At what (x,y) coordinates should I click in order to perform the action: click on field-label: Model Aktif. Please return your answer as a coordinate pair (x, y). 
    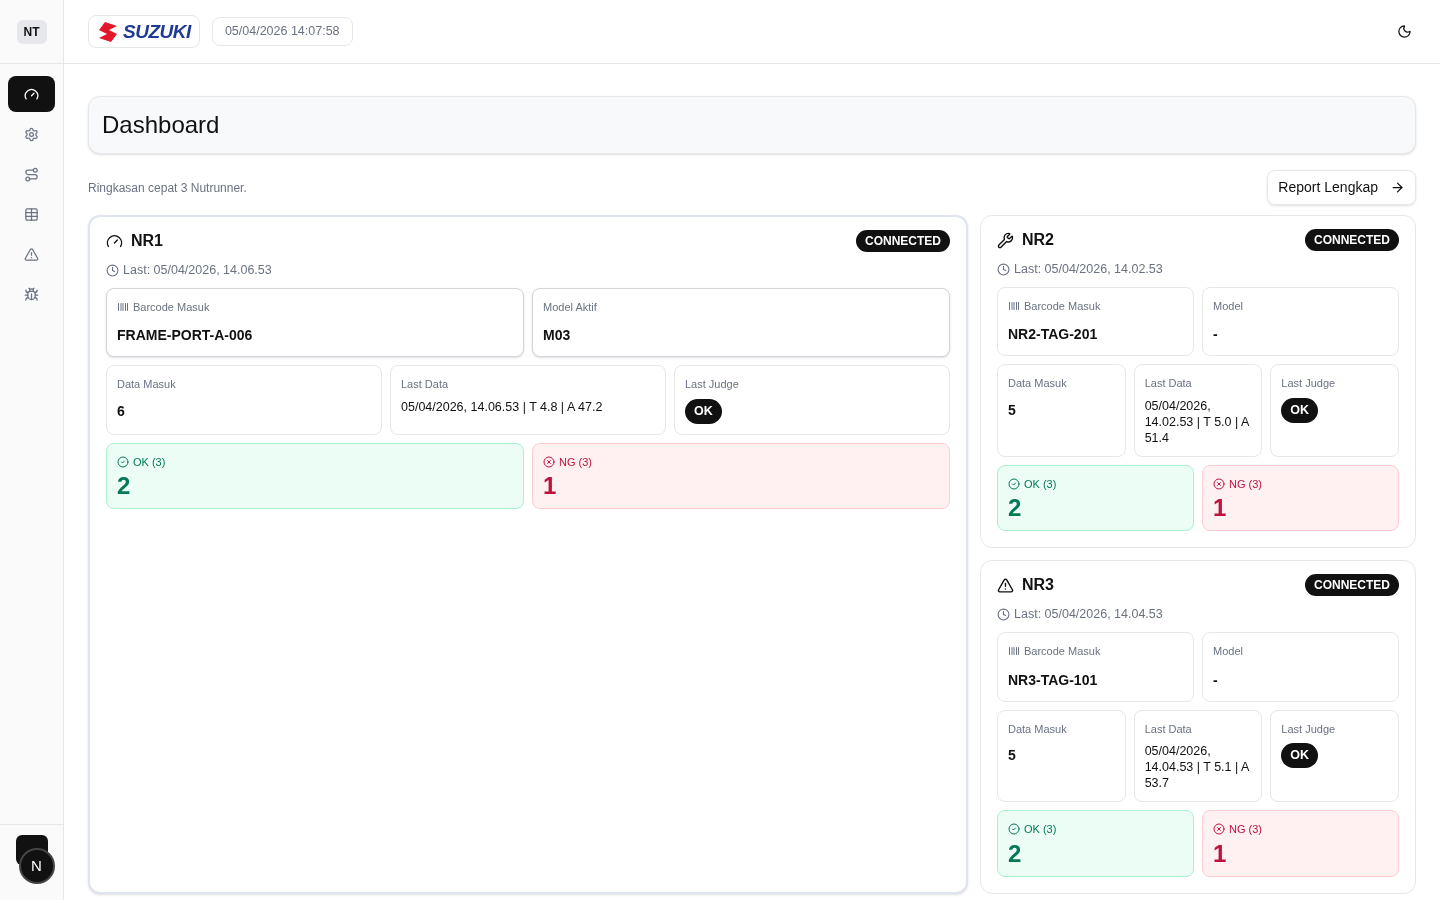
    Looking at the image, I should click on (570, 307).